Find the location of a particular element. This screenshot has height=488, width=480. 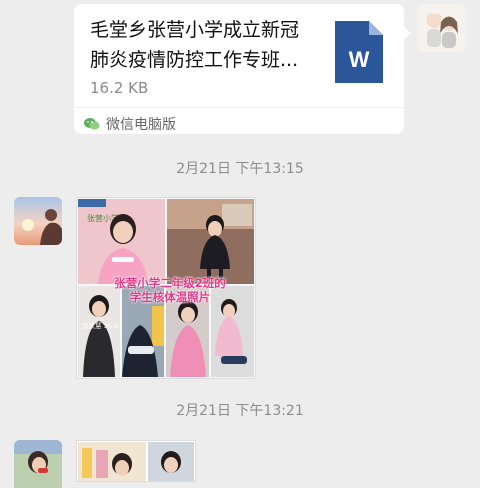

collage-caption-line-1: 张营小学二年级2班的 is located at coordinates (170, 283).